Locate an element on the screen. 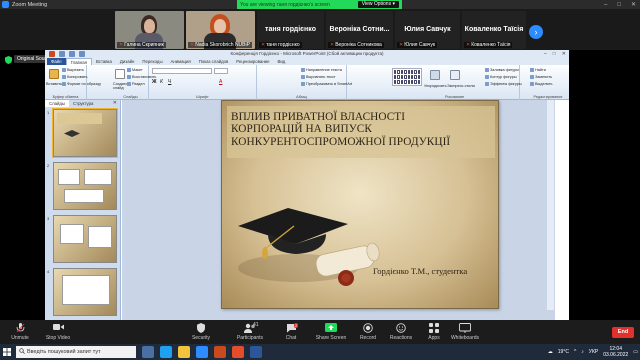  vertical-scrollbar is located at coordinates (550, 205).